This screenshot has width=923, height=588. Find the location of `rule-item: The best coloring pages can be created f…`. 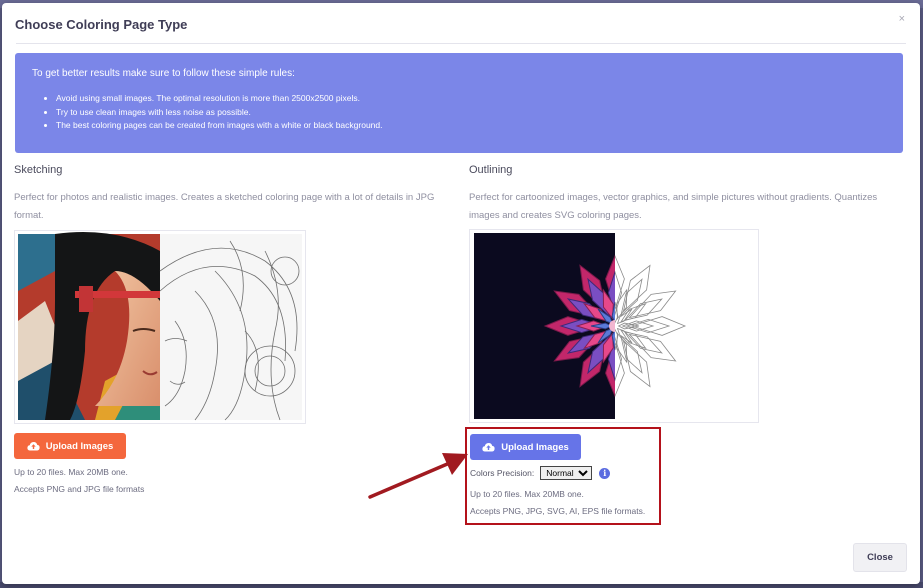

rule-item: The best coloring pages can be created f… is located at coordinates (219, 126).